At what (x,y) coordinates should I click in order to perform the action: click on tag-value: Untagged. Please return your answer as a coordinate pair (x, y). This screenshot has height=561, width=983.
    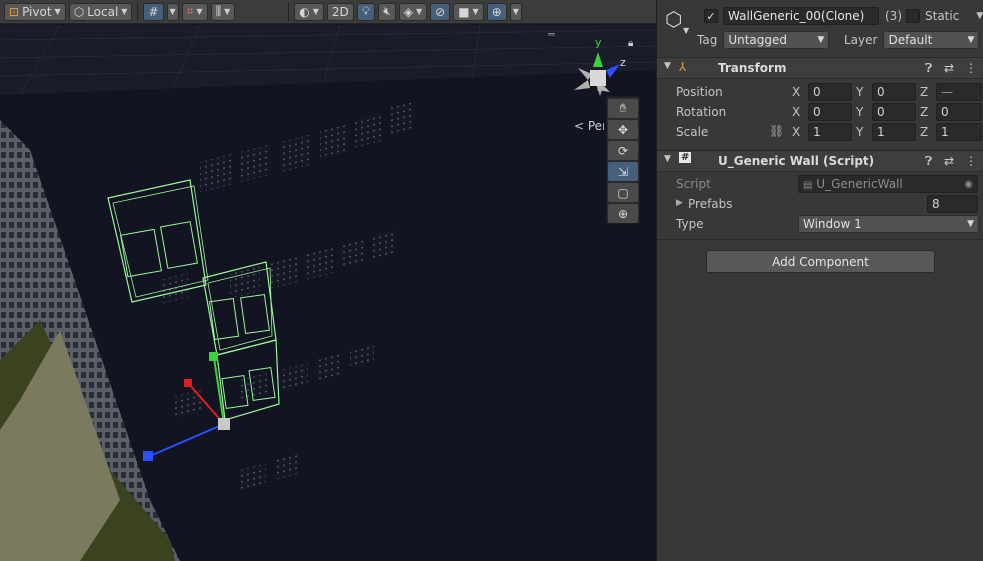
    Looking at the image, I should click on (758, 40).